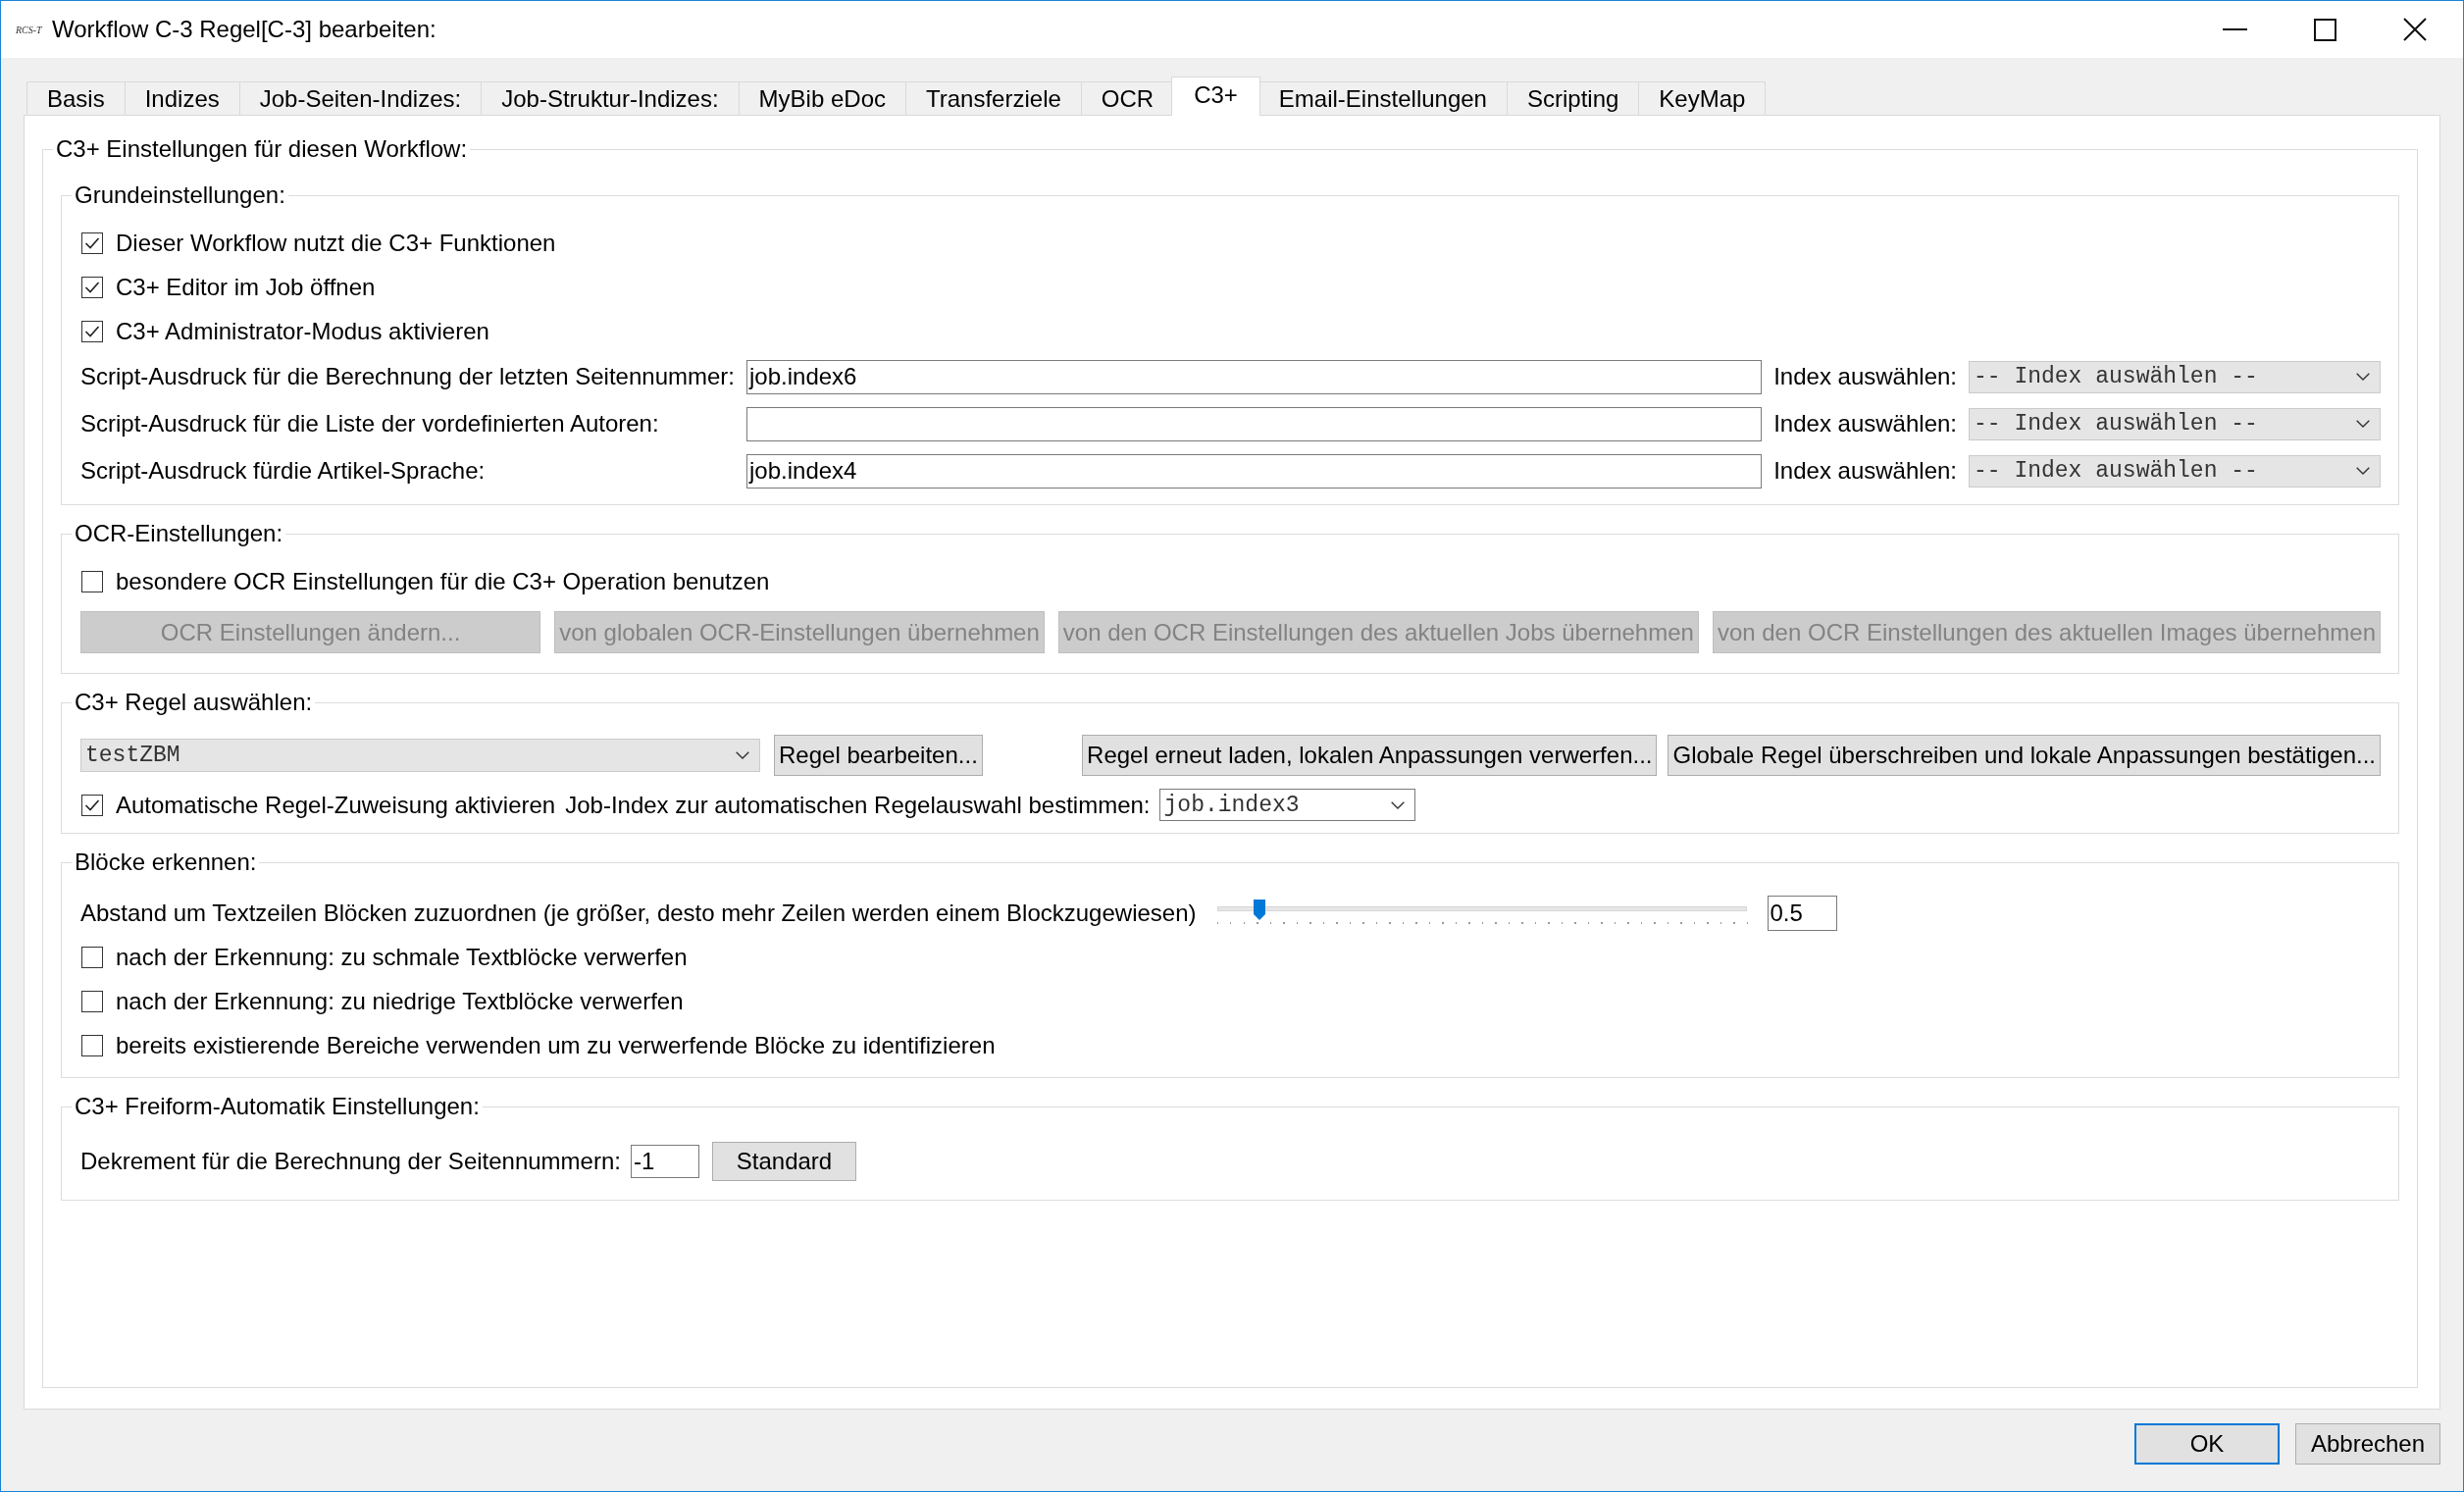 This screenshot has height=1492, width=2464. Describe the element at coordinates (1802, 913) in the screenshot. I see `value-field: 0.5` at that location.